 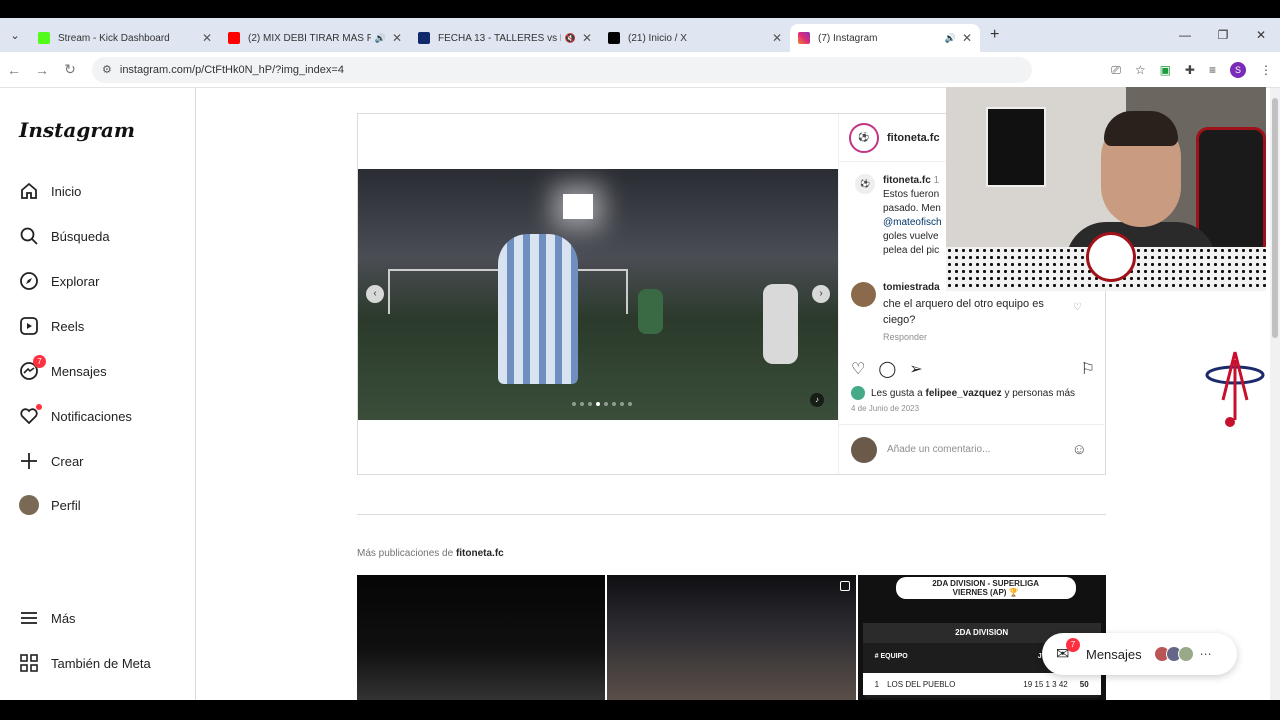 What do you see at coordinates (963, 312) in the screenshot?
I see `comment-text: che el arquero del otro equipo es ciego?` at bounding box center [963, 312].